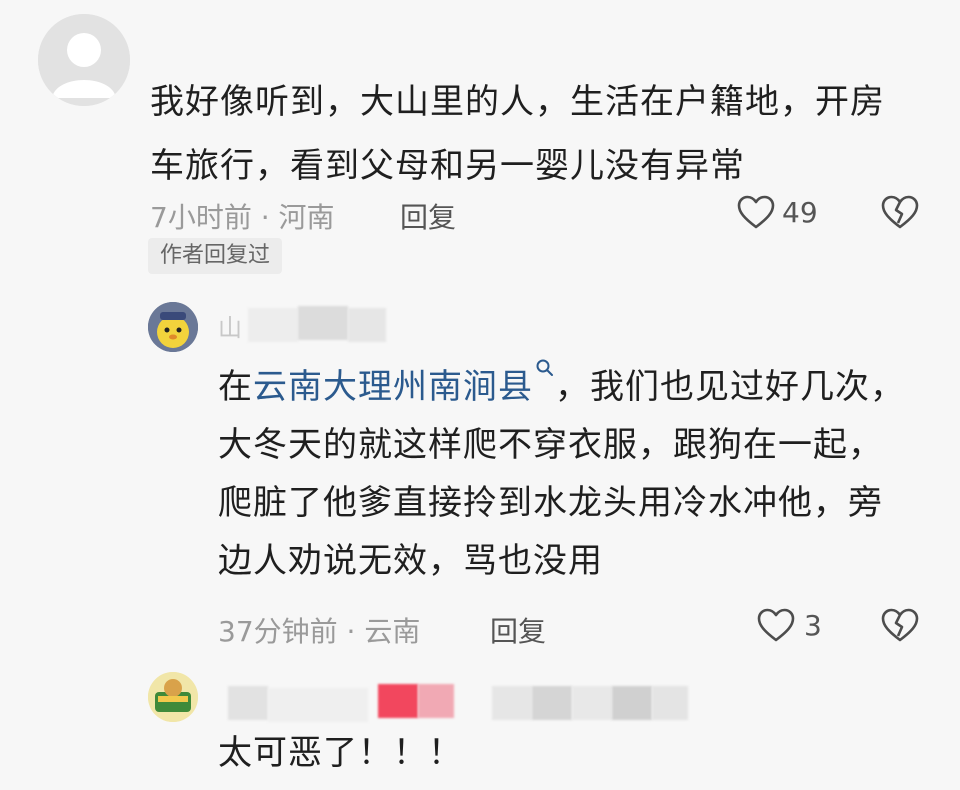 The image size is (960, 790). What do you see at coordinates (800, 212) in the screenshot?
I see `like-count: 49` at bounding box center [800, 212].